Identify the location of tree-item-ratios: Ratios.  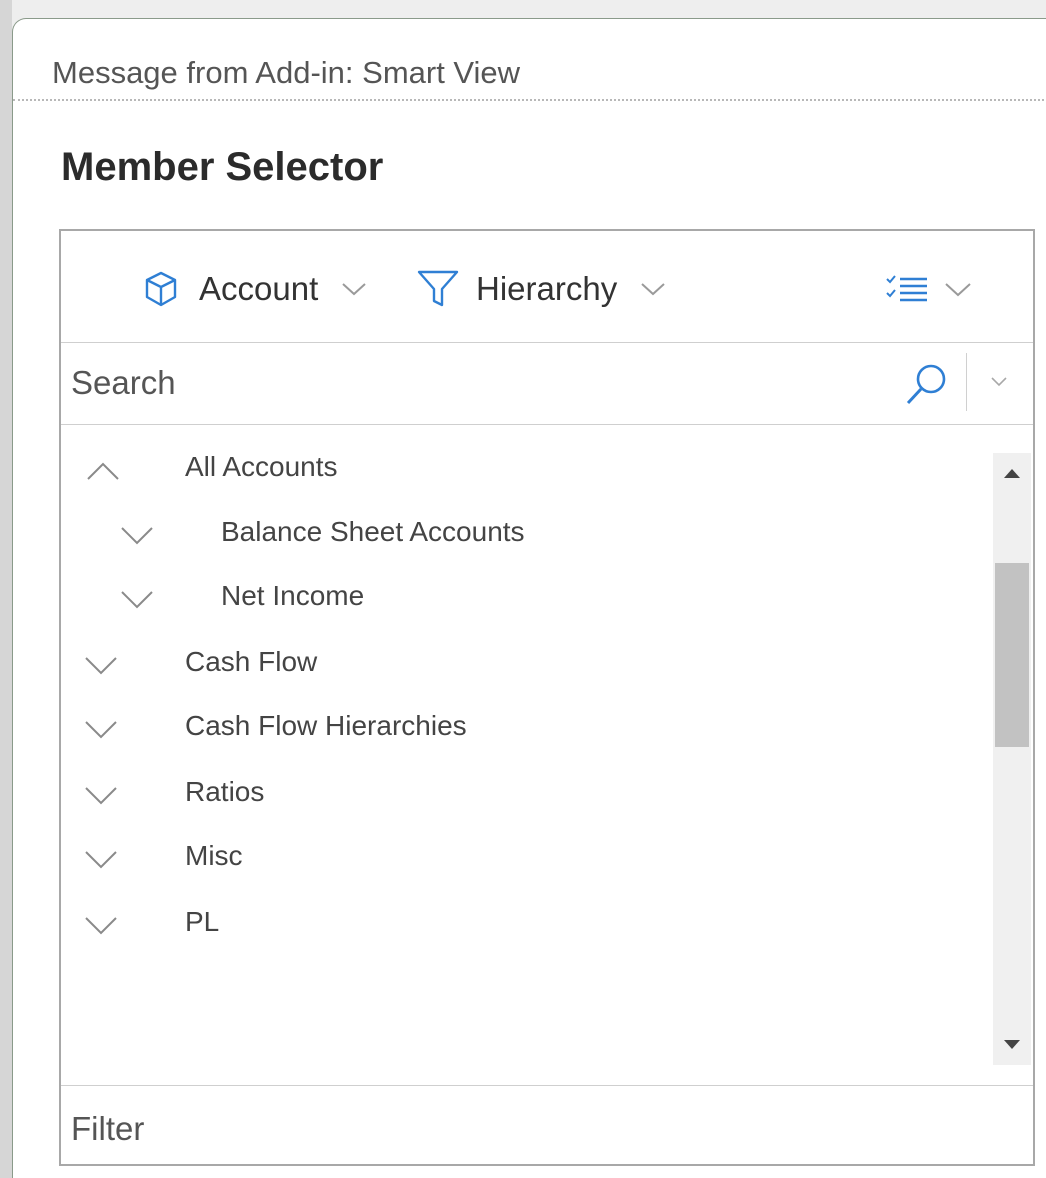
(526, 796).